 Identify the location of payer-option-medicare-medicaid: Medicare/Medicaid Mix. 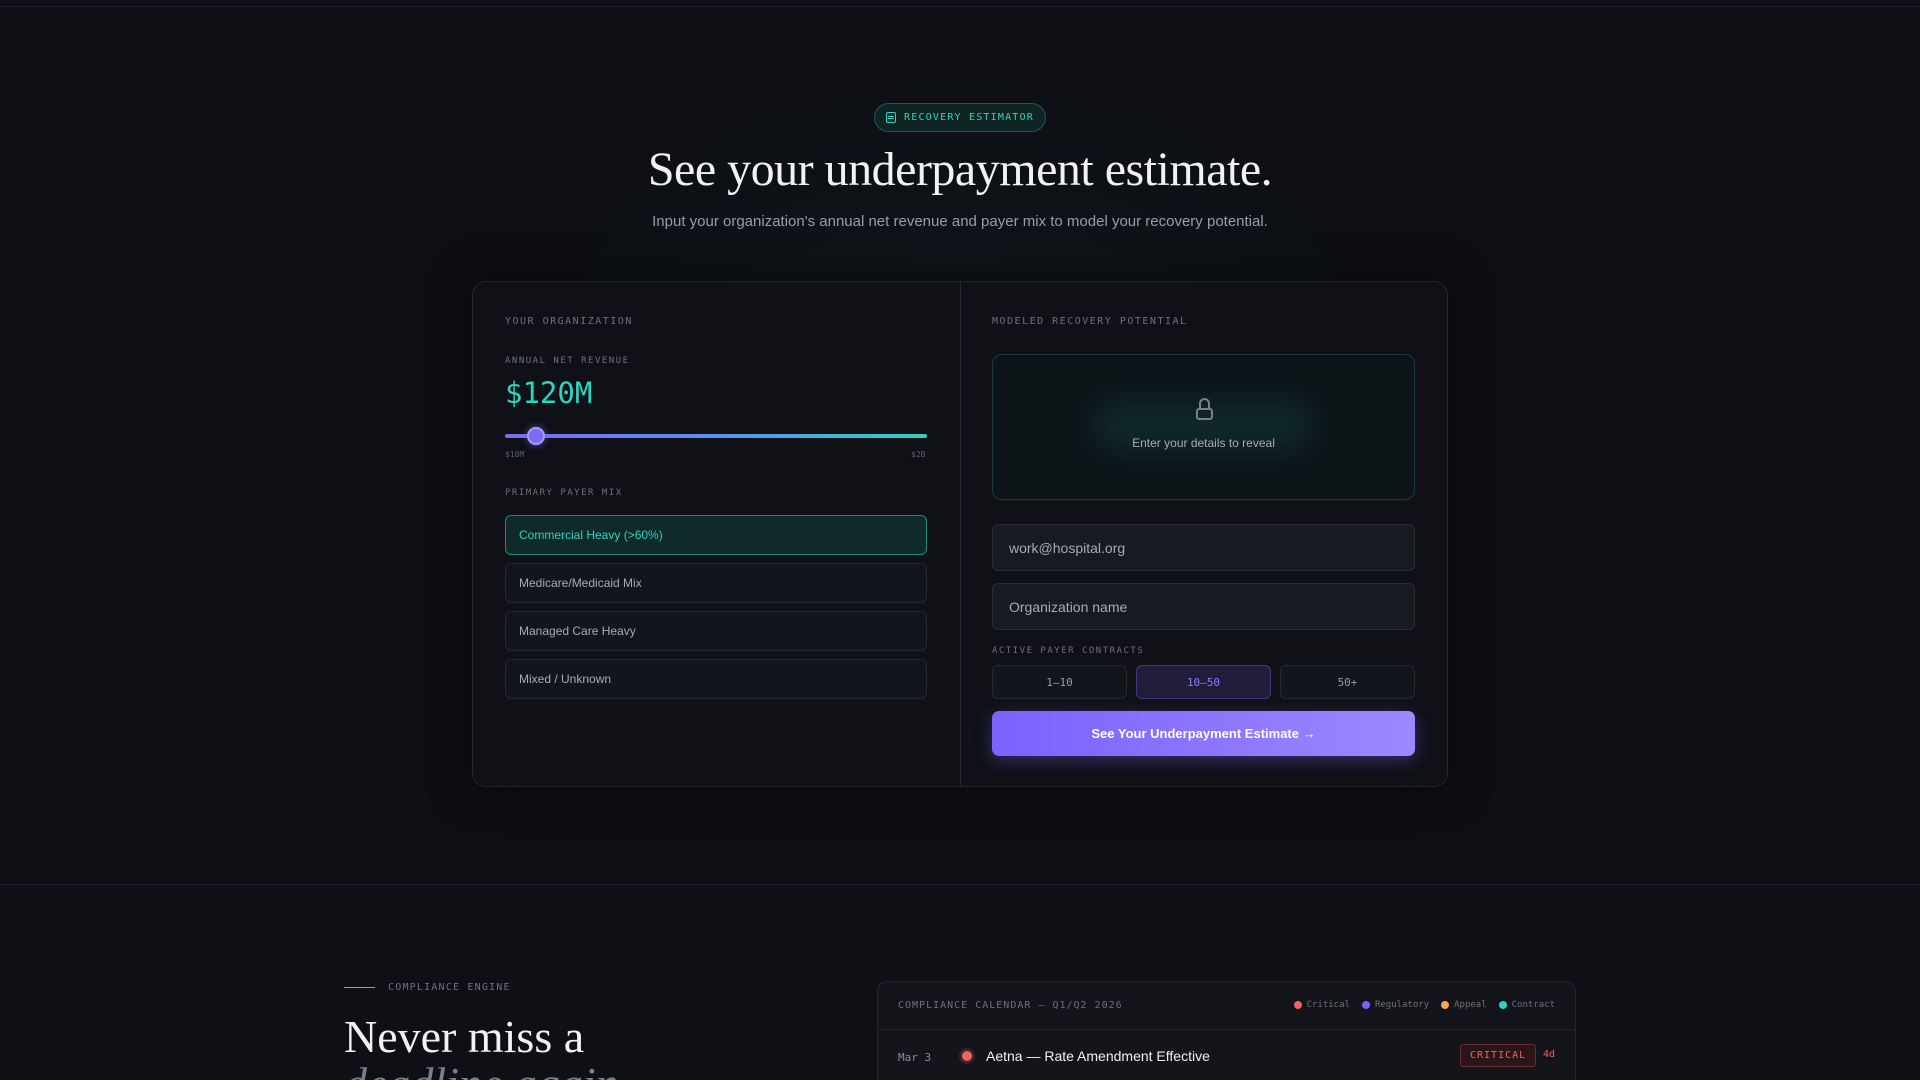
(716, 583).